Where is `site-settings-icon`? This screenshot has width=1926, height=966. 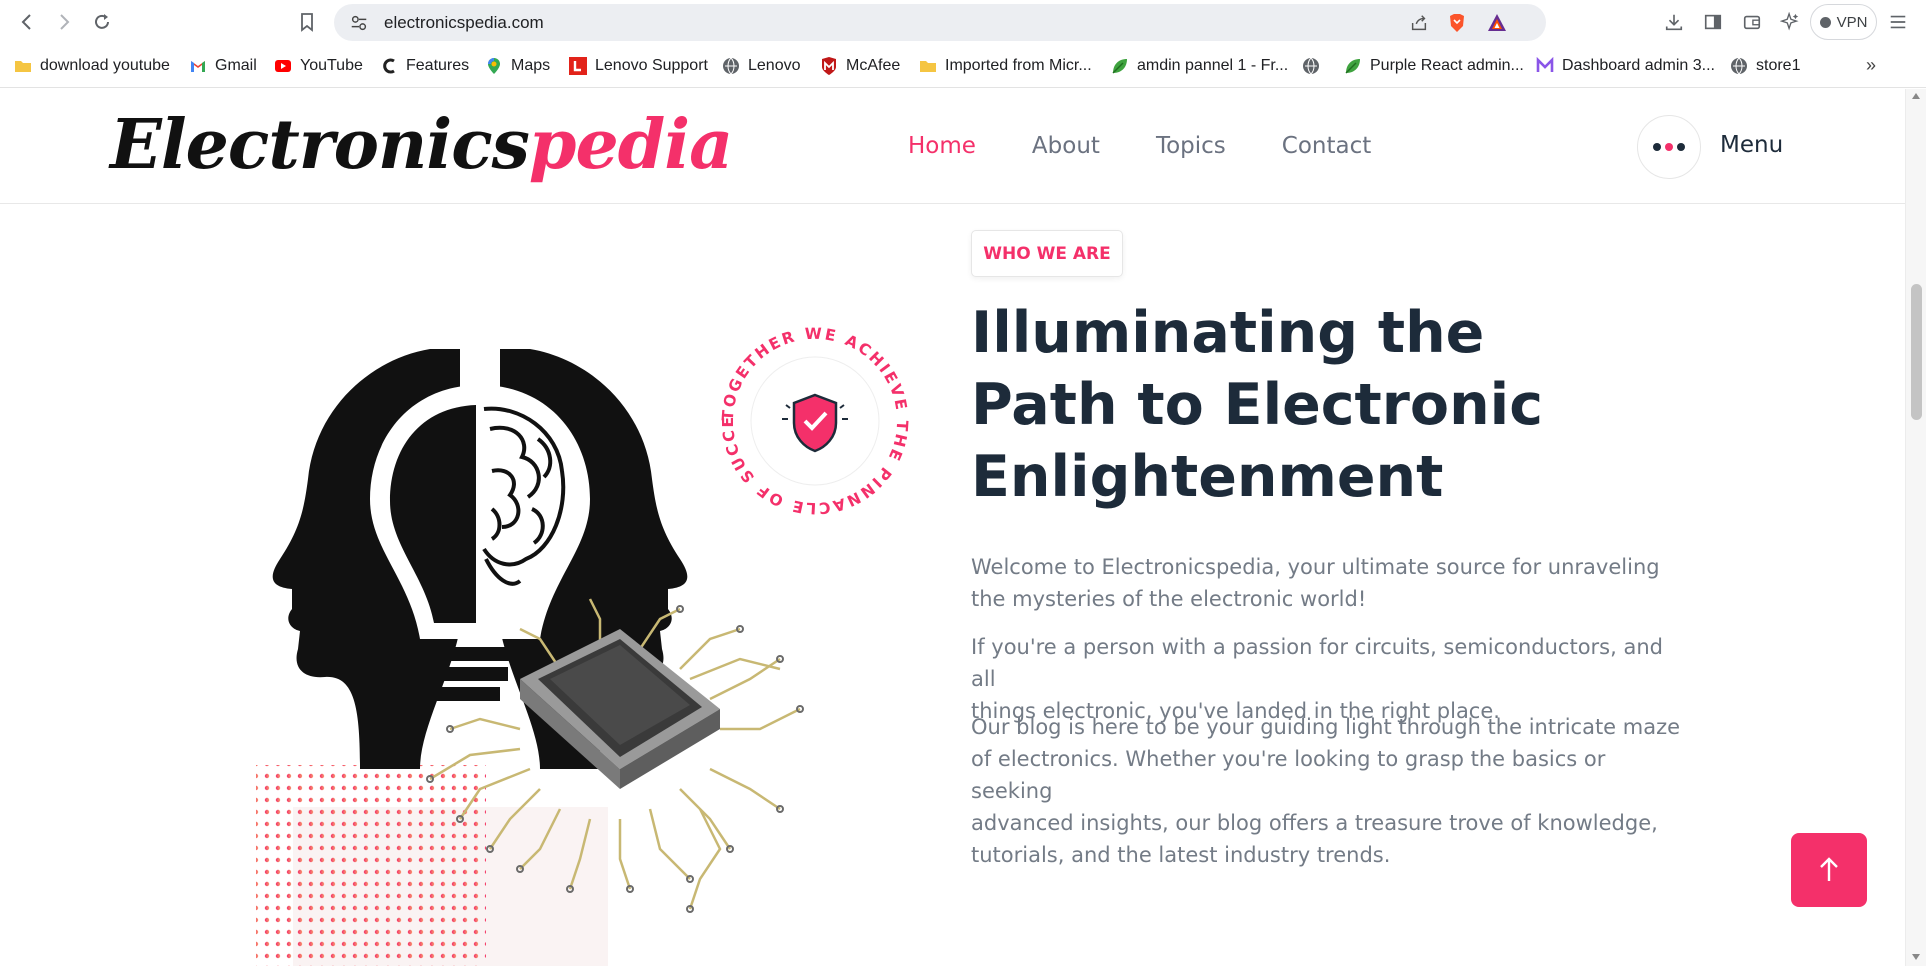
site-settings-icon is located at coordinates (359, 23).